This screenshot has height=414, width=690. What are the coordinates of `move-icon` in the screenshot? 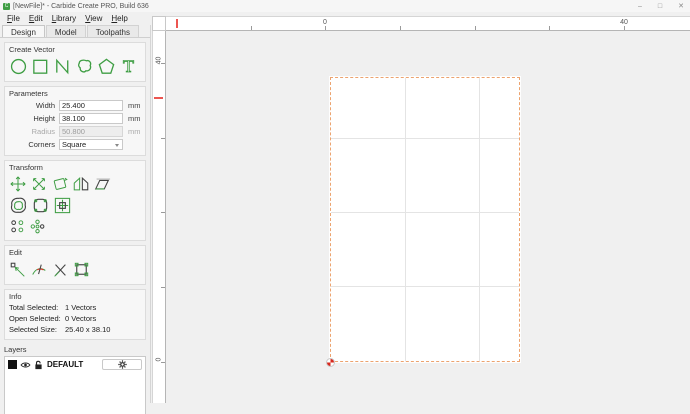 It's located at (18, 184).